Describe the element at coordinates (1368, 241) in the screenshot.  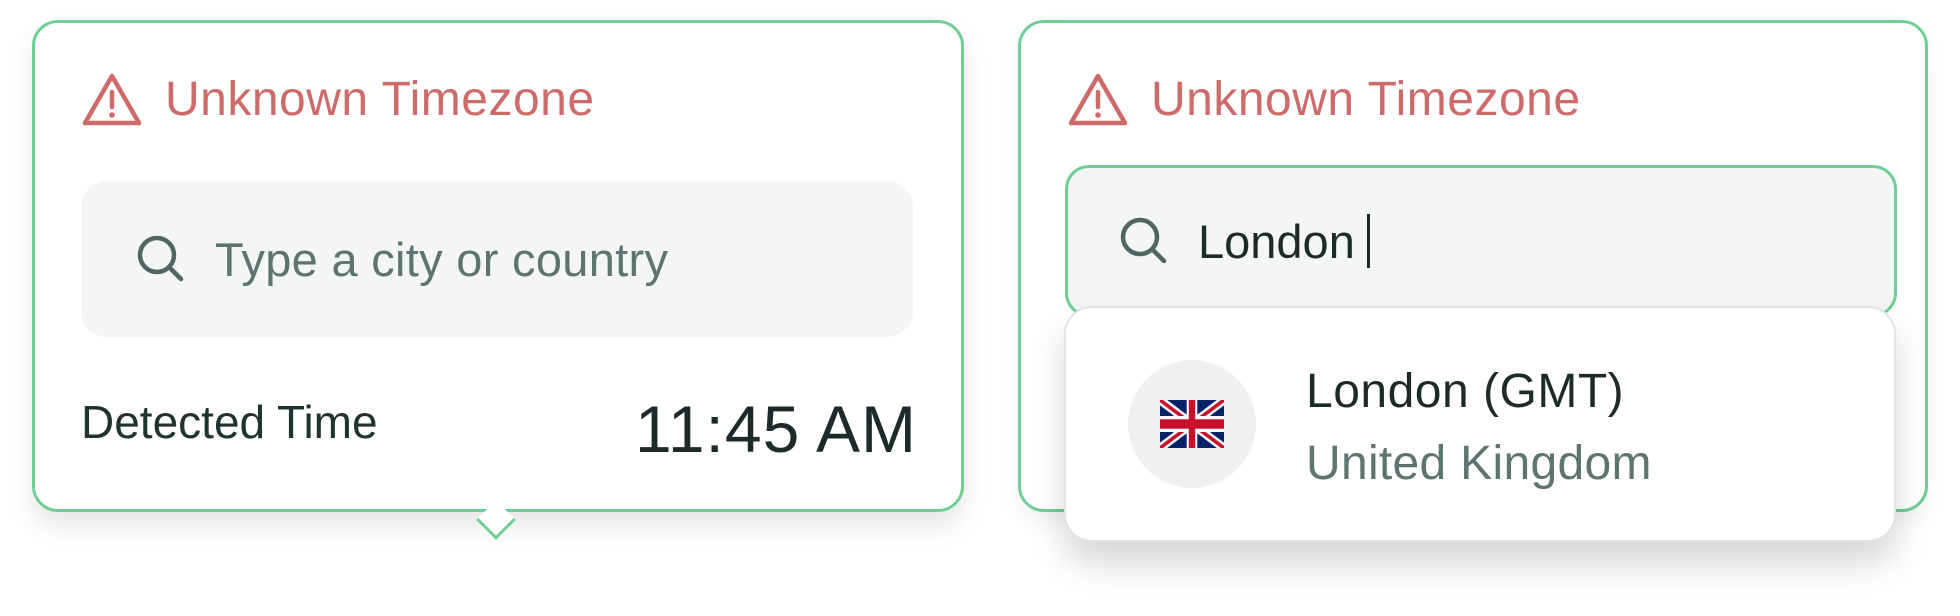
I see `text-caret` at that location.